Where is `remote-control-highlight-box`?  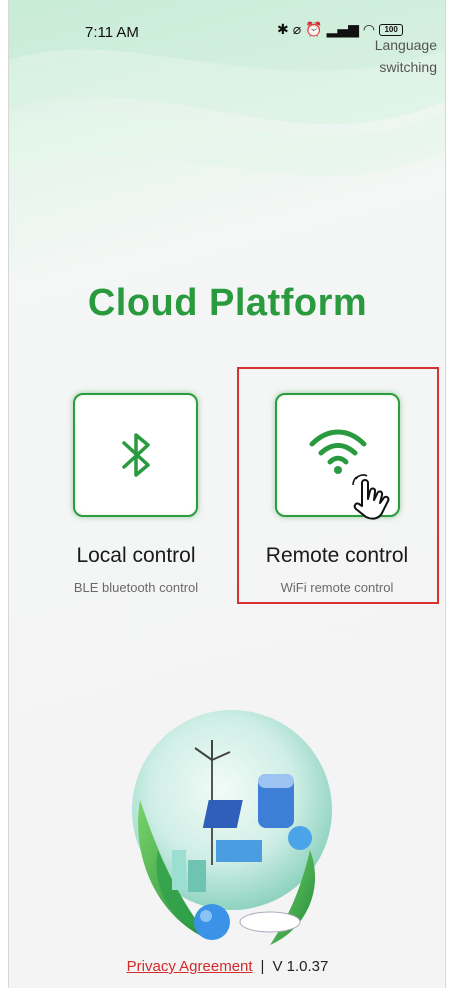
remote-control-highlight-box is located at coordinates (338, 485).